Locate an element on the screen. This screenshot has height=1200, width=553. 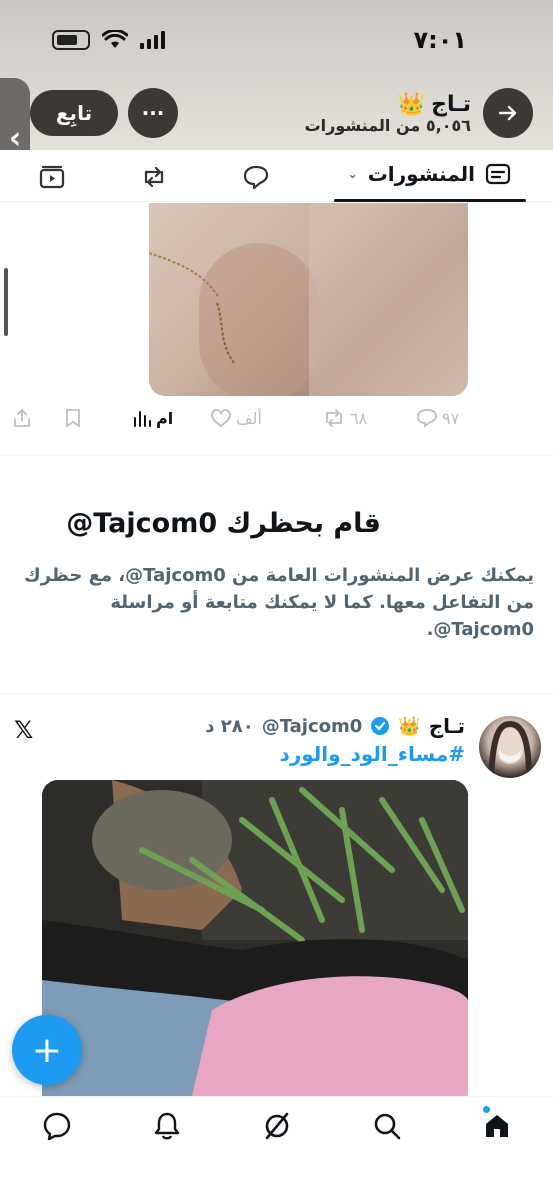
post1-image-content is located at coordinates (308, 299).